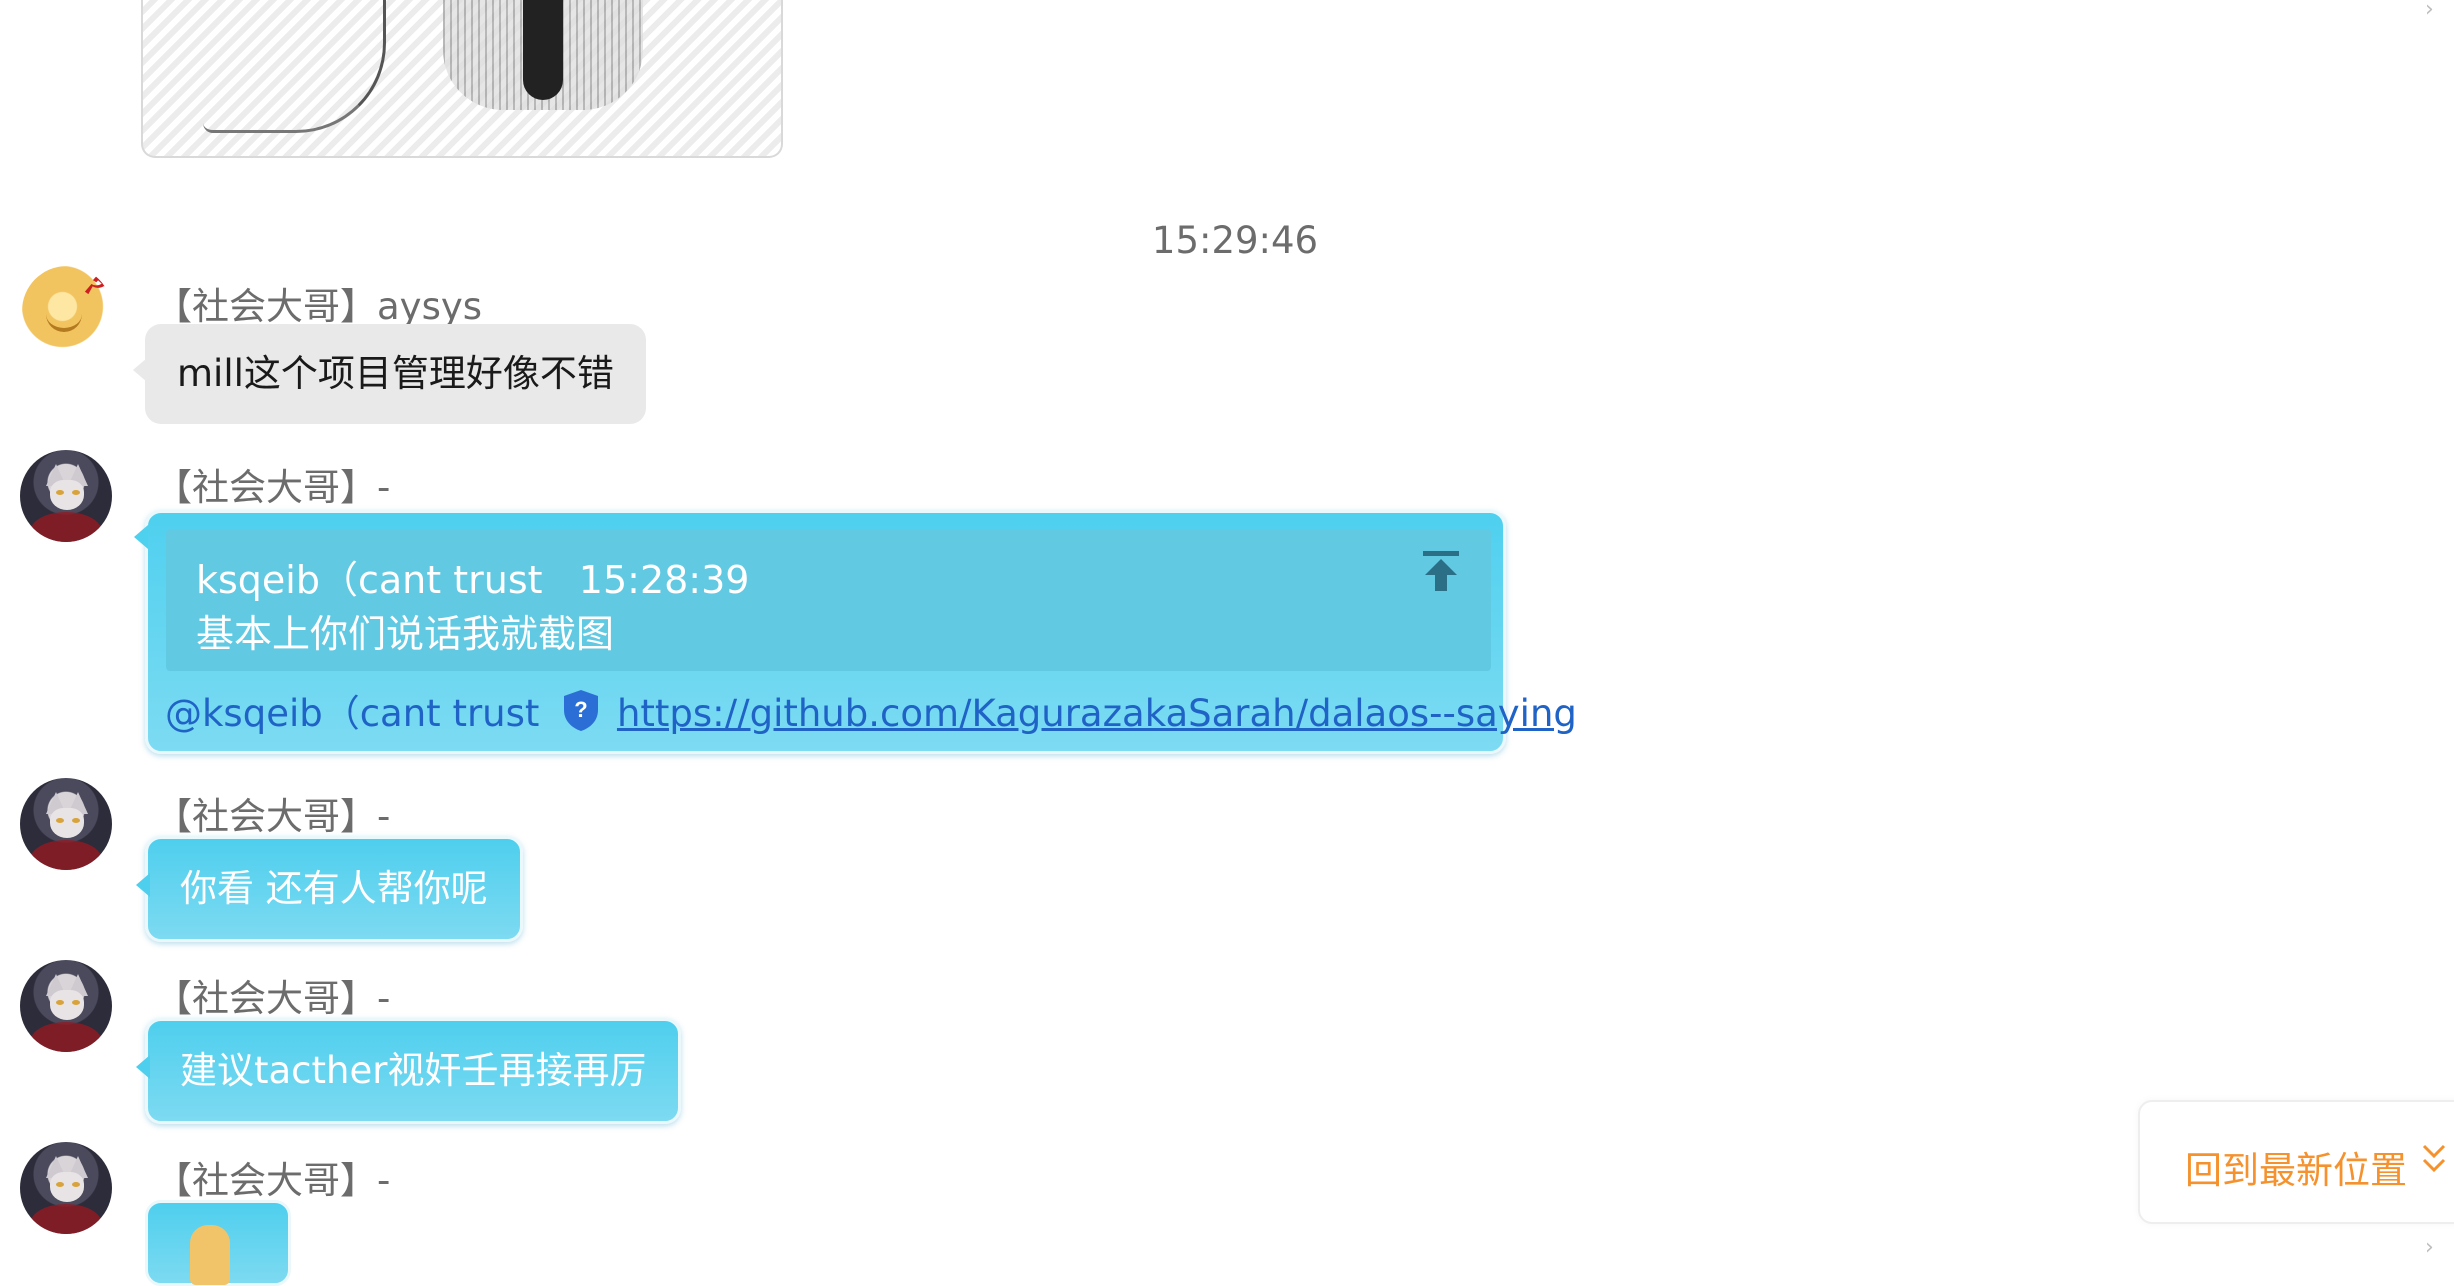  What do you see at coordinates (2435, 10) in the screenshot?
I see `collapse-icon: ›` at bounding box center [2435, 10].